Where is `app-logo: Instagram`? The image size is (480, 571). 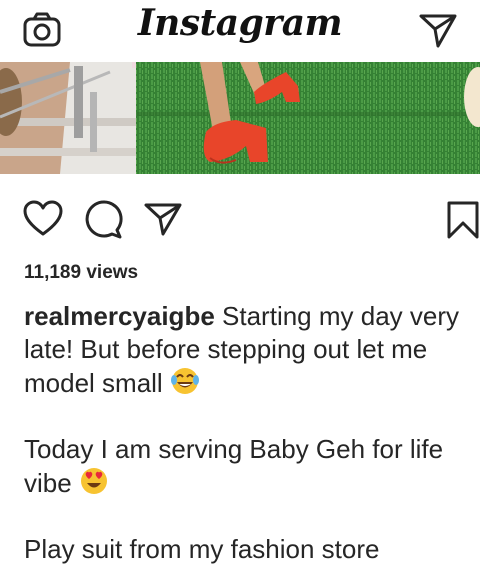
app-logo: Instagram is located at coordinates (240, 23).